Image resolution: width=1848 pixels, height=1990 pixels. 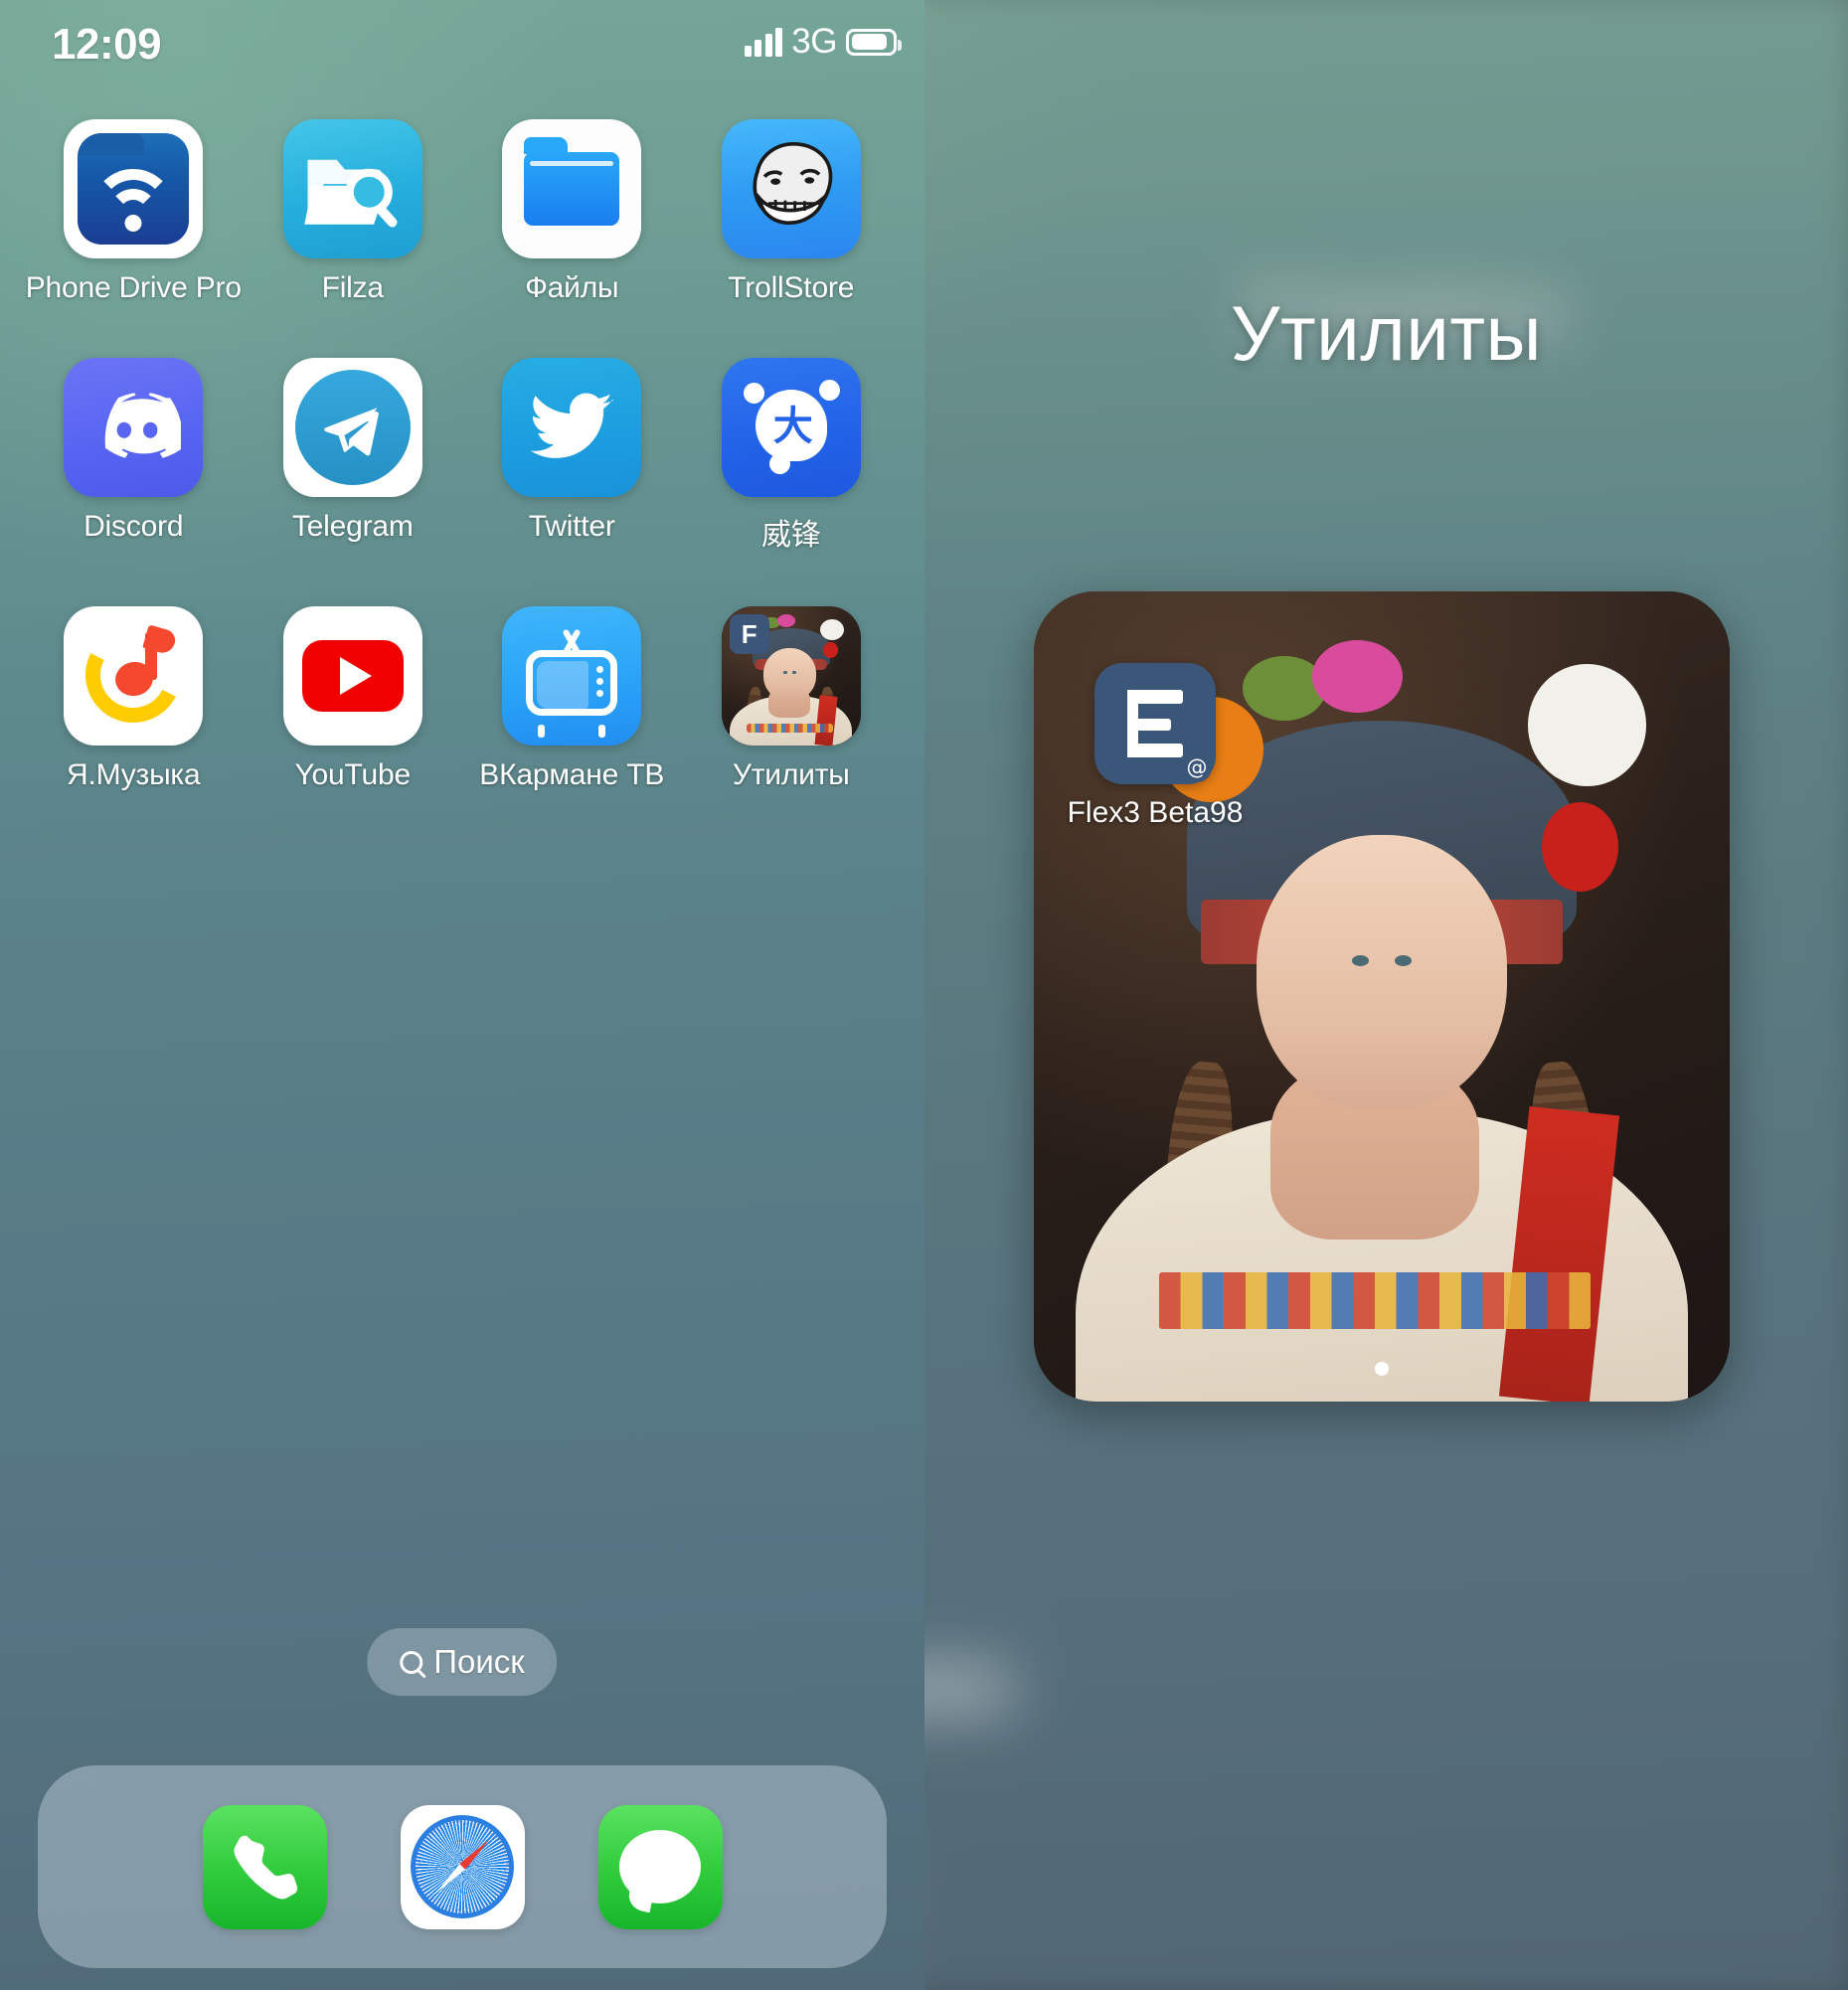 I want to click on trollstore-icon, so click(x=791, y=188).